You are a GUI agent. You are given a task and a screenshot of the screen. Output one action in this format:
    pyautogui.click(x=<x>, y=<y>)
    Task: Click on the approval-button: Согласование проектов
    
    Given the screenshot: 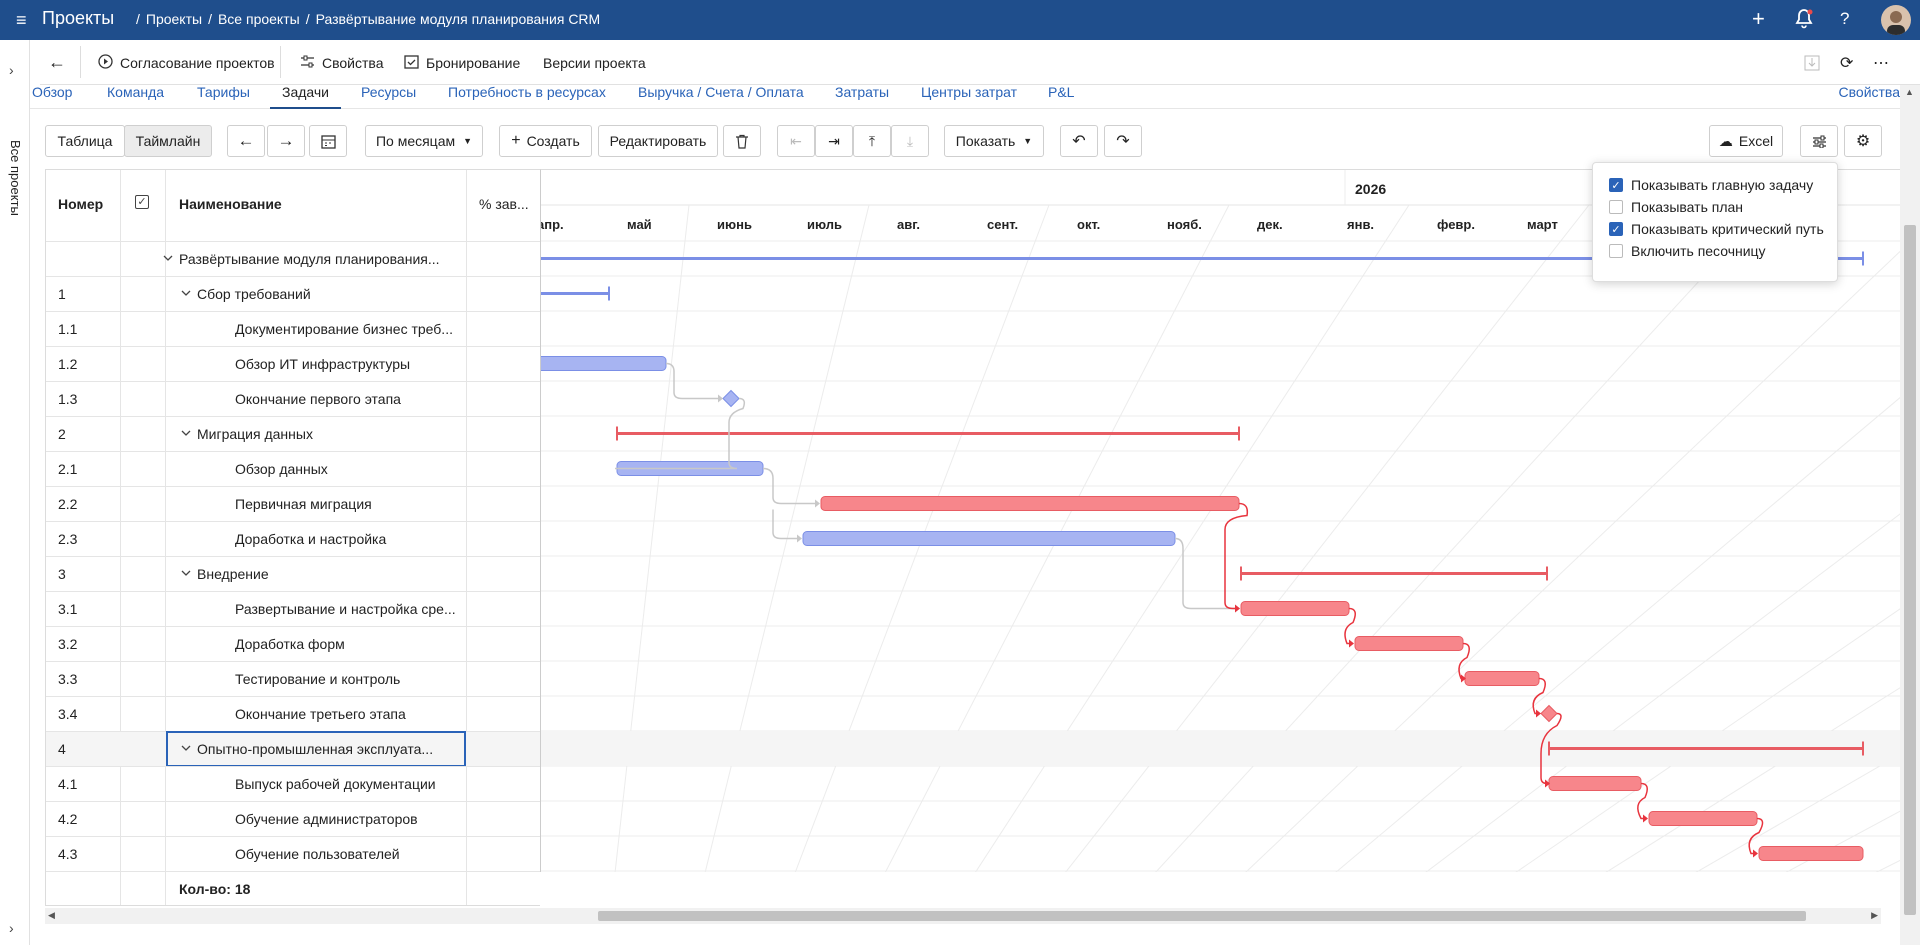 What is the action you would take?
    pyautogui.click(x=186, y=62)
    